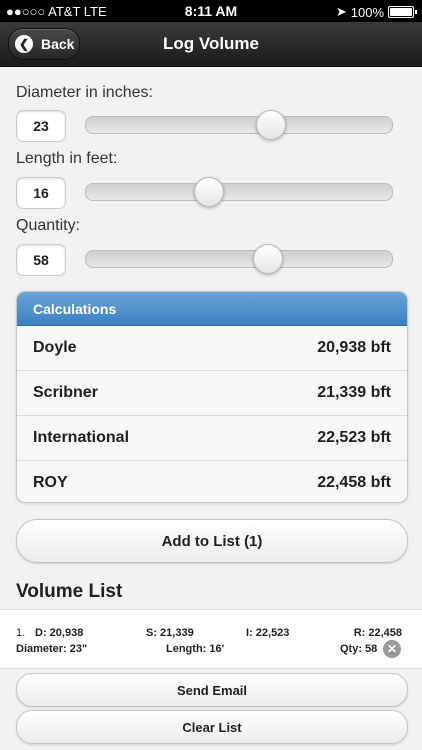  I want to click on calc-row-name: Scribner, so click(65, 392).